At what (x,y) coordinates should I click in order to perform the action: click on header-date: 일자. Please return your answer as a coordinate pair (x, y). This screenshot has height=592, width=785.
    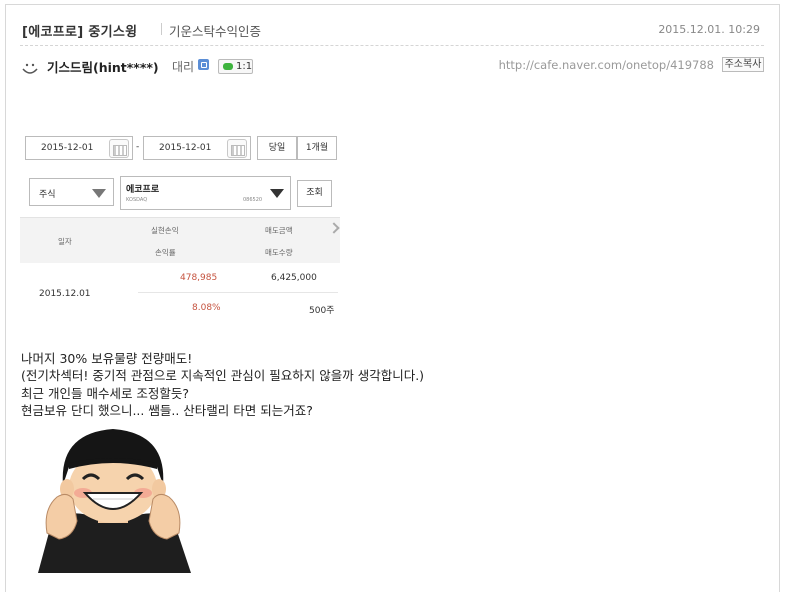
    Looking at the image, I should click on (65, 241).